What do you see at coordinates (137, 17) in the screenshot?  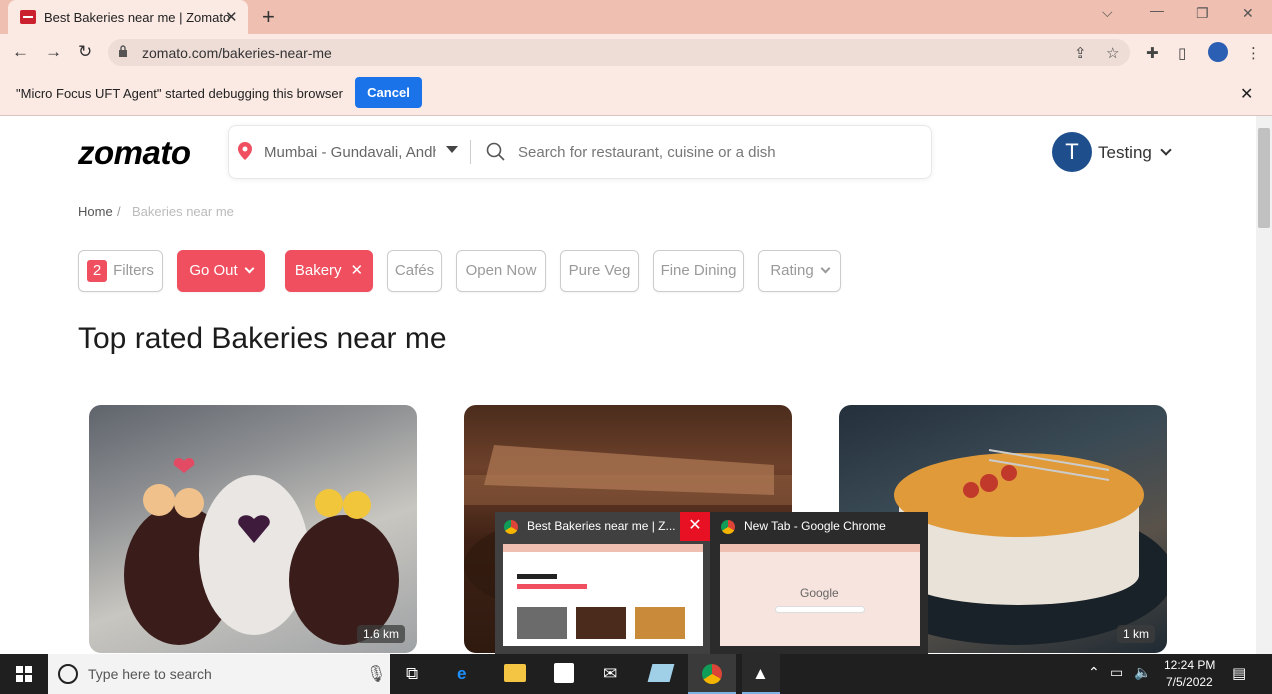 I see `tab-title: Best Bakeries near me | Zomato` at bounding box center [137, 17].